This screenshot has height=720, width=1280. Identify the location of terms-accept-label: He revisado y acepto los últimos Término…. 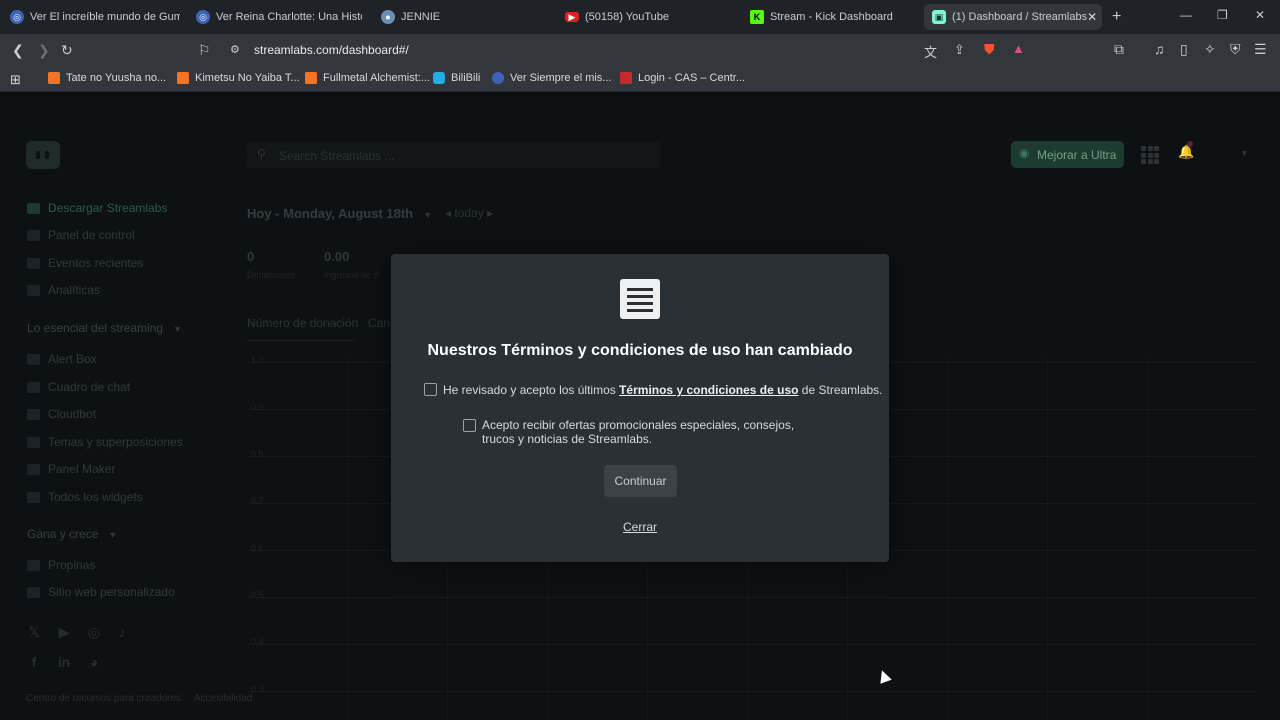
(663, 390).